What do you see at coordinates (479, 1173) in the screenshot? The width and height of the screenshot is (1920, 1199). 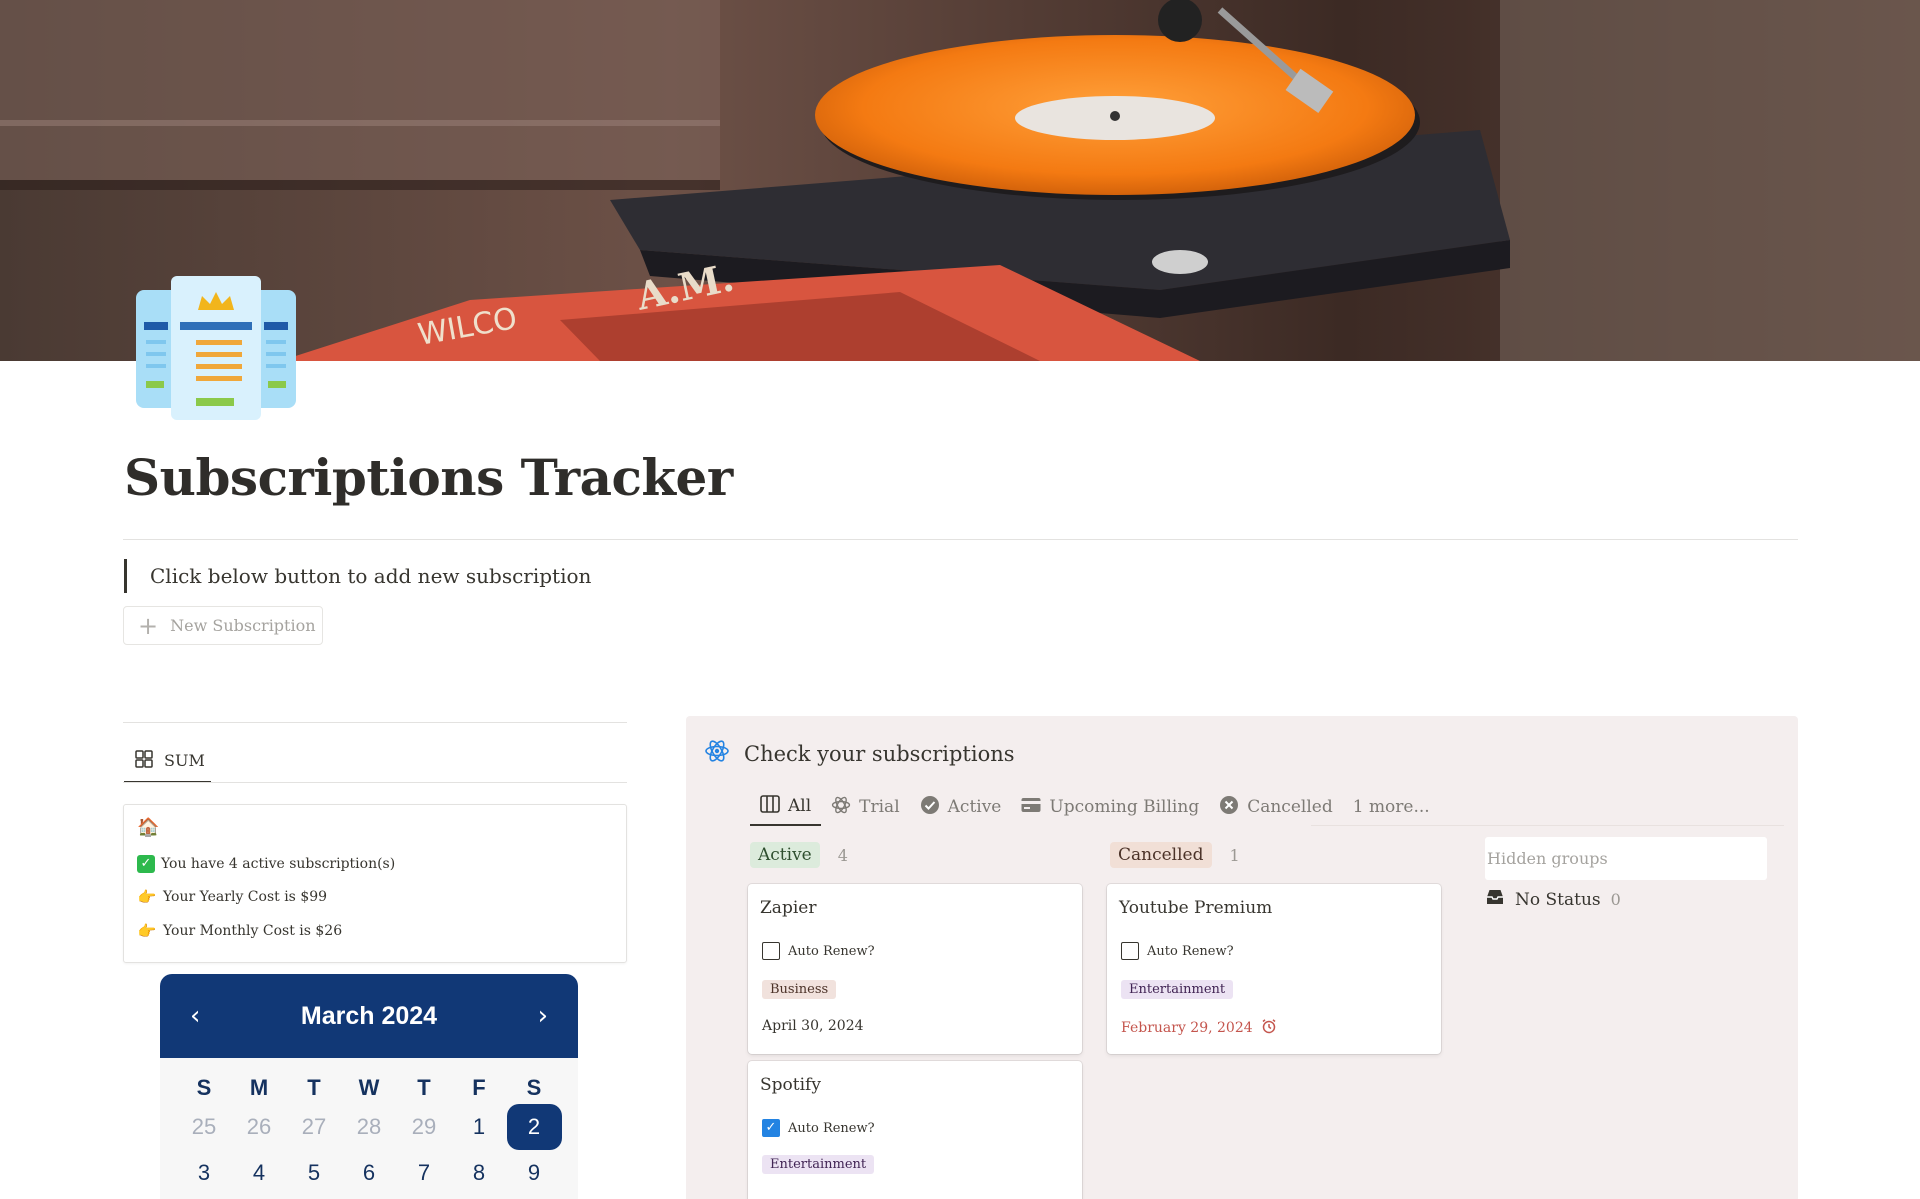 I see `calendar-day: 8` at bounding box center [479, 1173].